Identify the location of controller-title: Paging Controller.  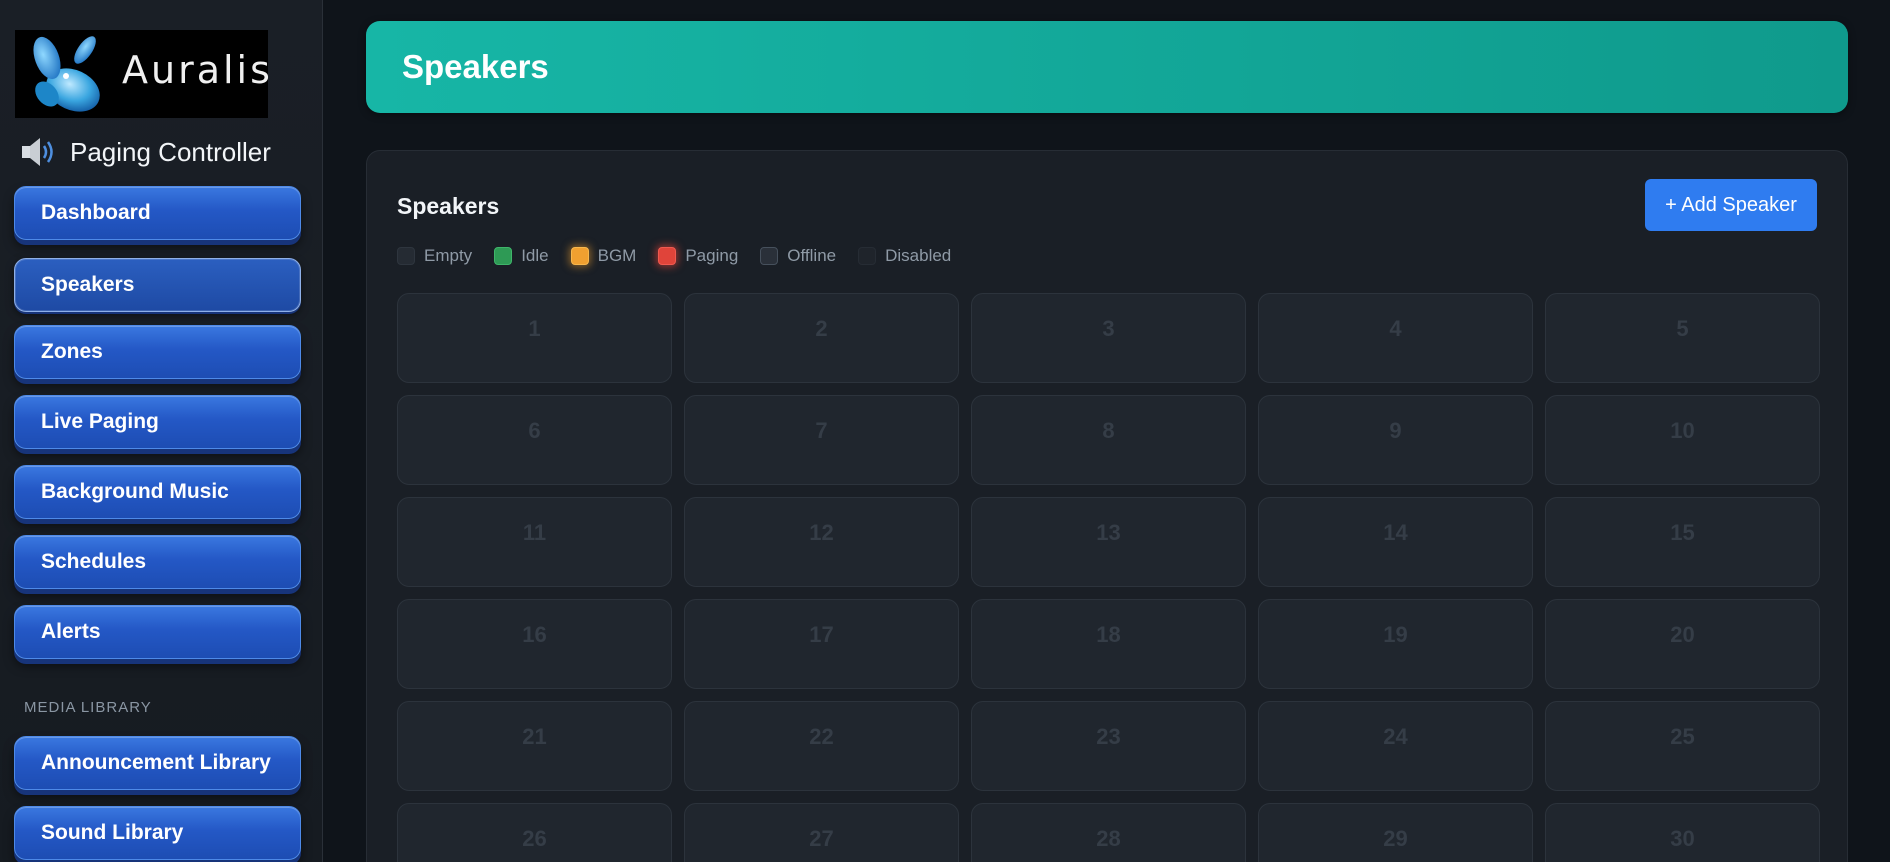
(170, 151).